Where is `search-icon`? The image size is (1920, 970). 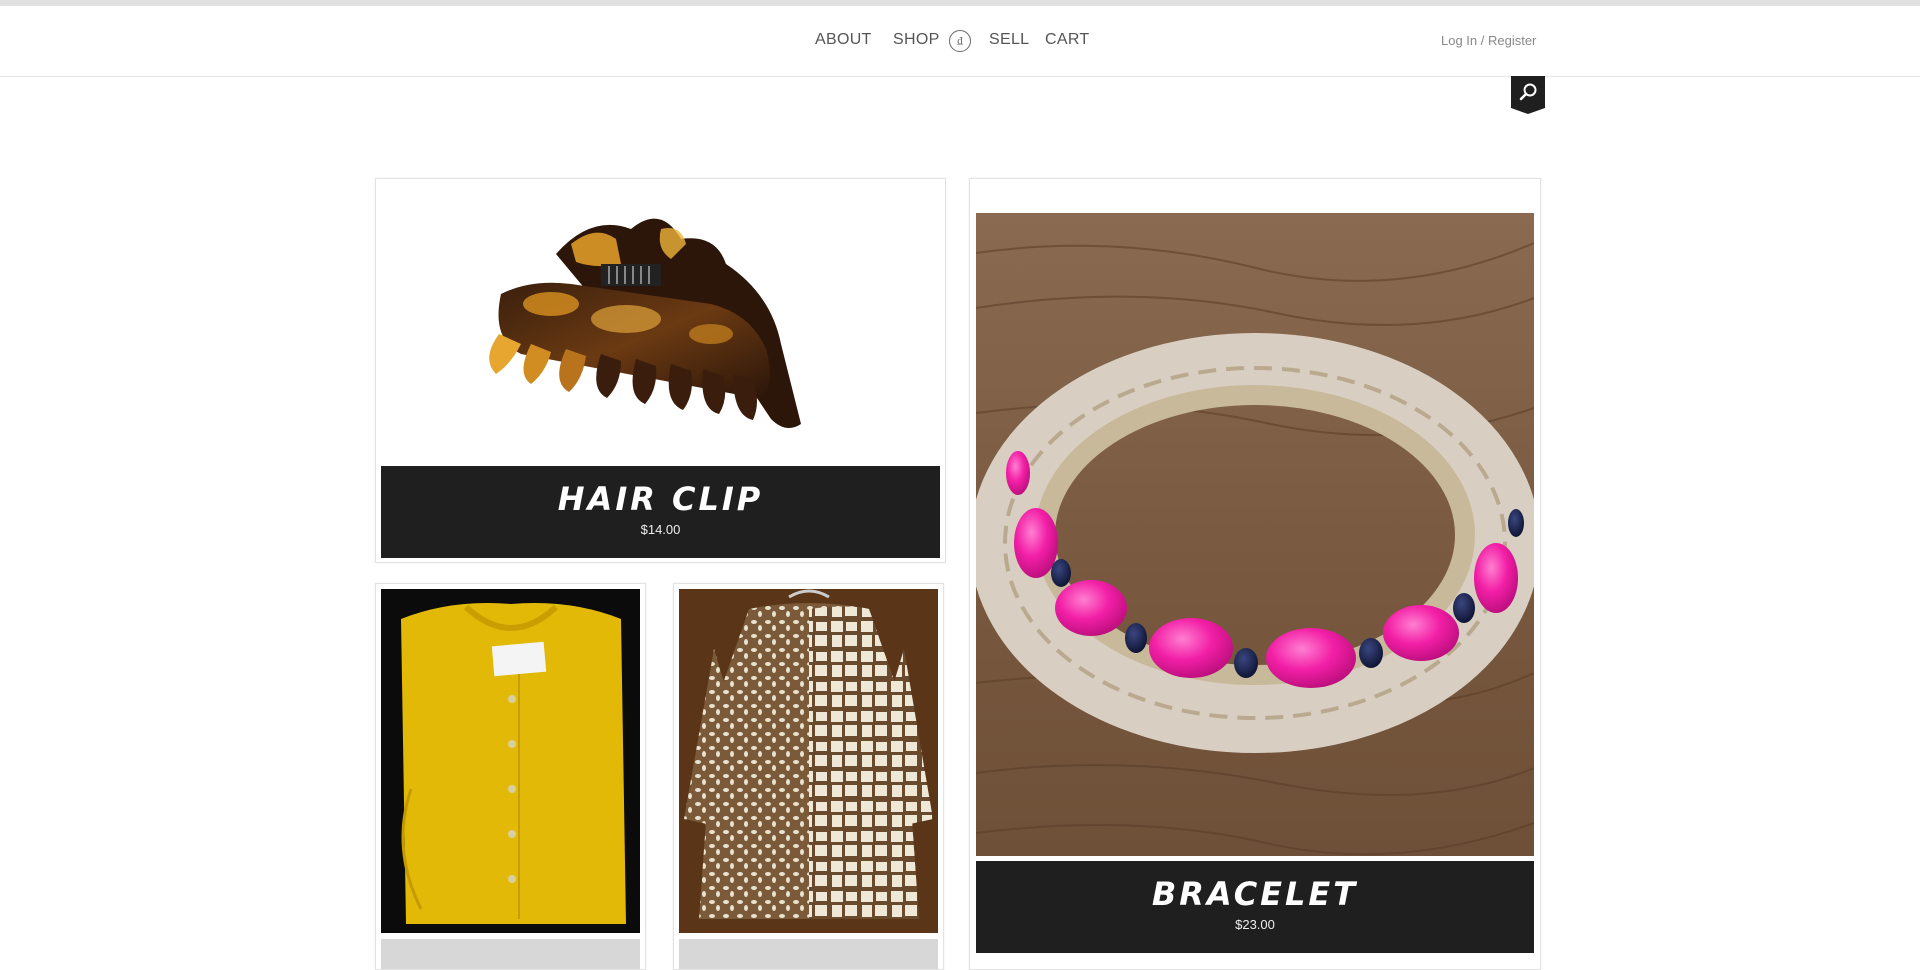 search-icon is located at coordinates (1528, 95).